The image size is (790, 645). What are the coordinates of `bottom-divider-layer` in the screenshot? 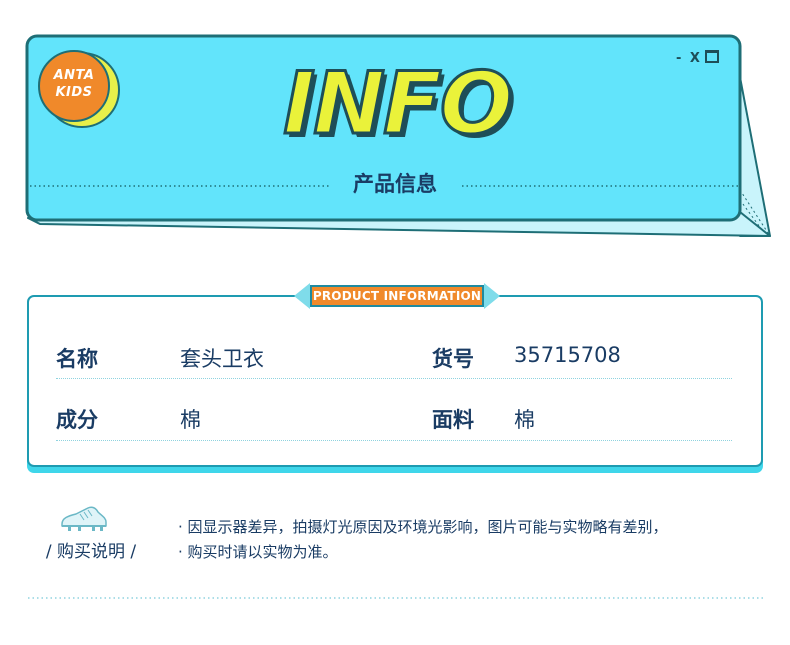 It's located at (396, 598).